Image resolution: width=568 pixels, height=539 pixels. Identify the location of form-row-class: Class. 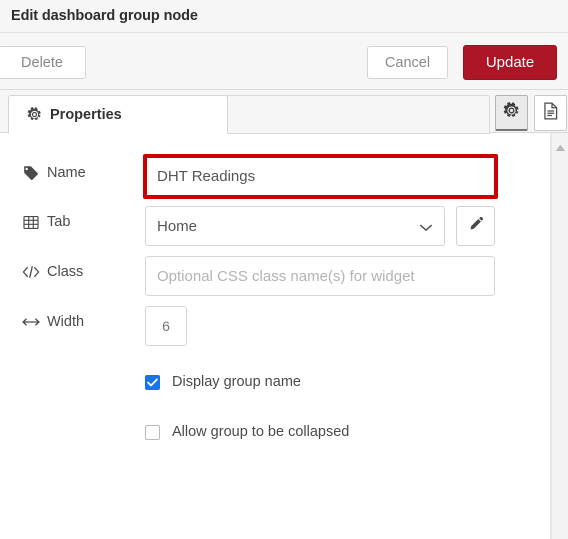
(275, 276).